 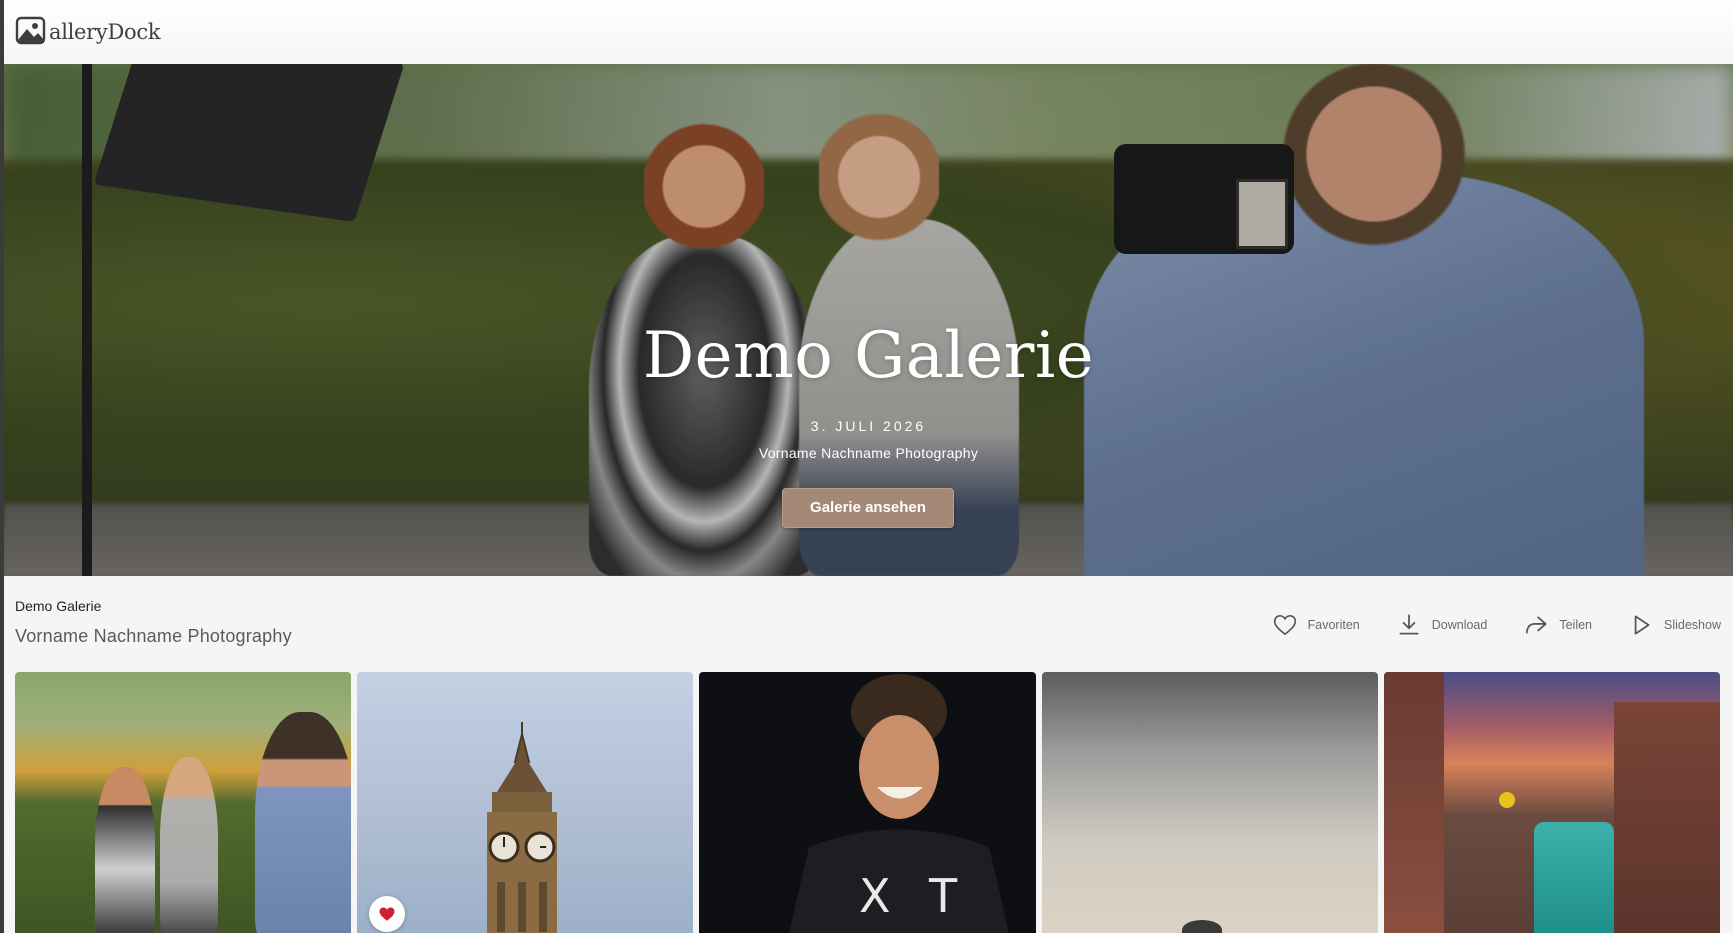 I want to click on favorite-badge, so click(x=387, y=914).